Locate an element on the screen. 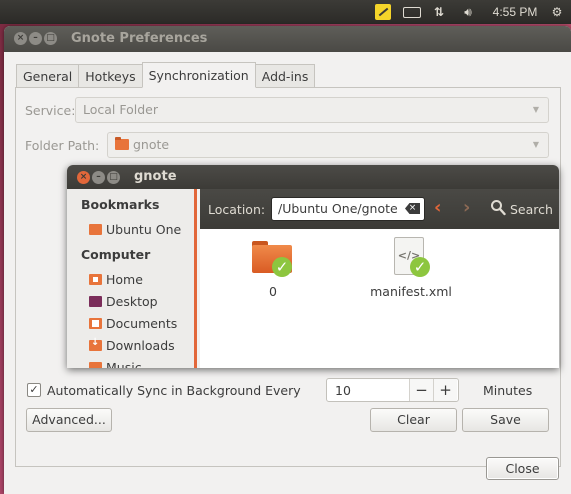  music-folder-icon is located at coordinates (95, 365).